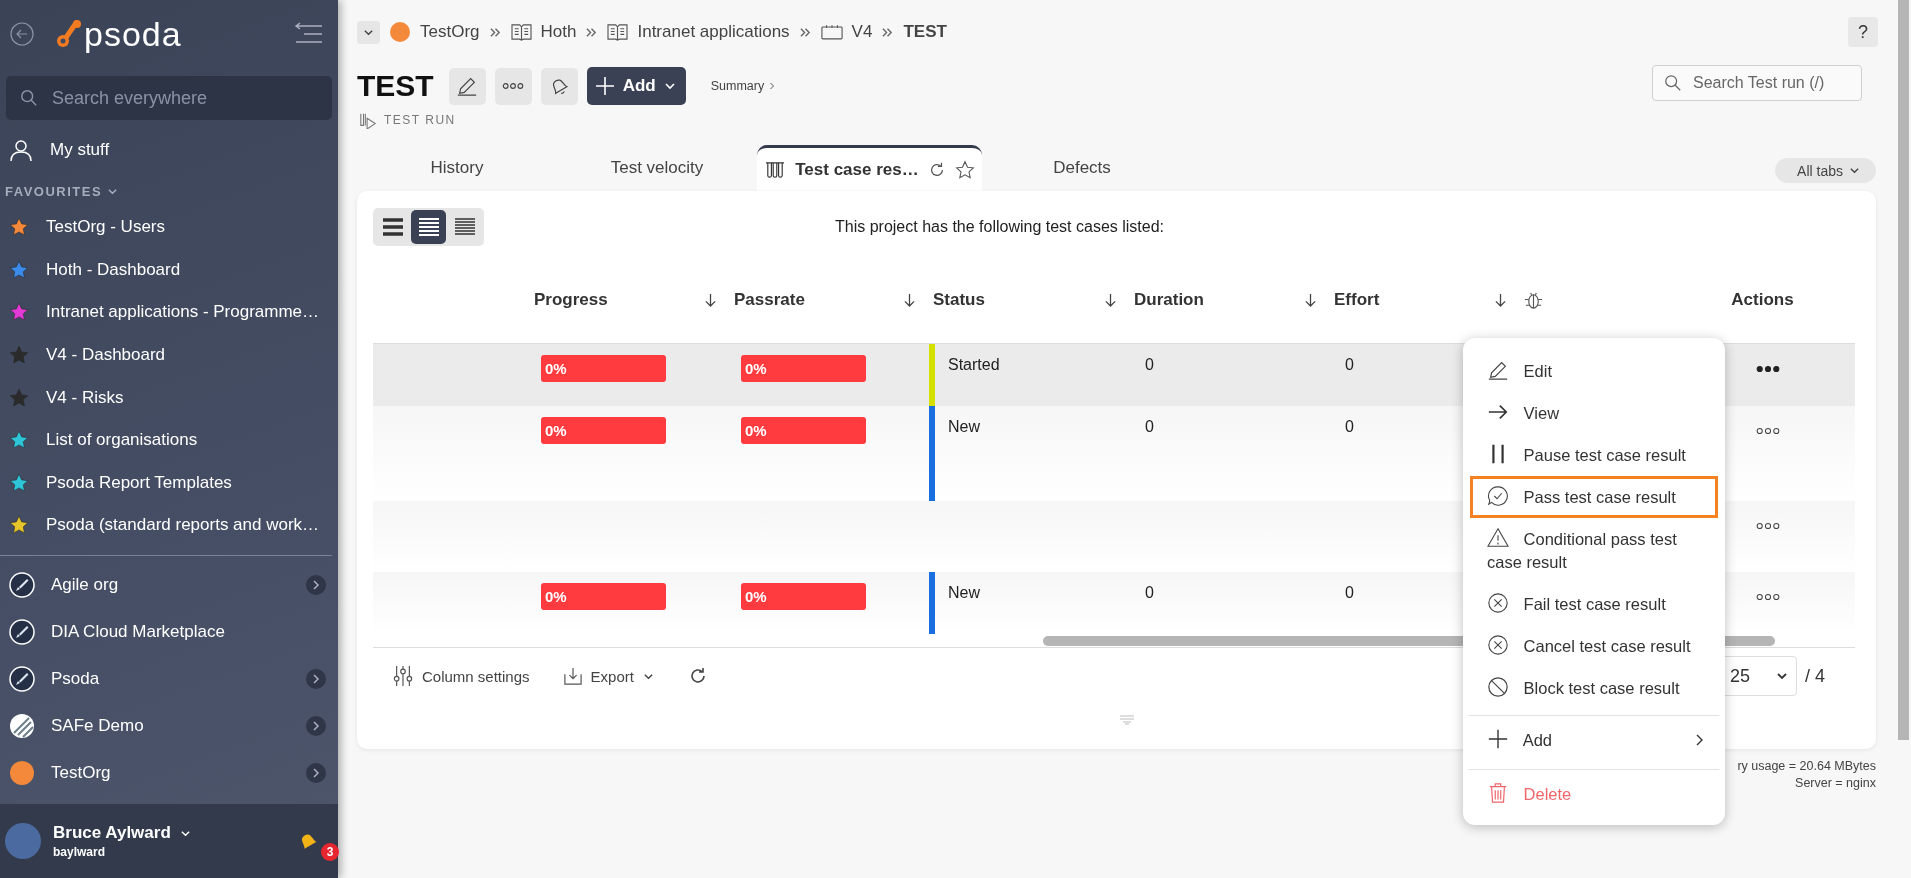  What do you see at coordinates (769, 300) in the screenshot?
I see `column-header: Passrate` at bounding box center [769, 300].